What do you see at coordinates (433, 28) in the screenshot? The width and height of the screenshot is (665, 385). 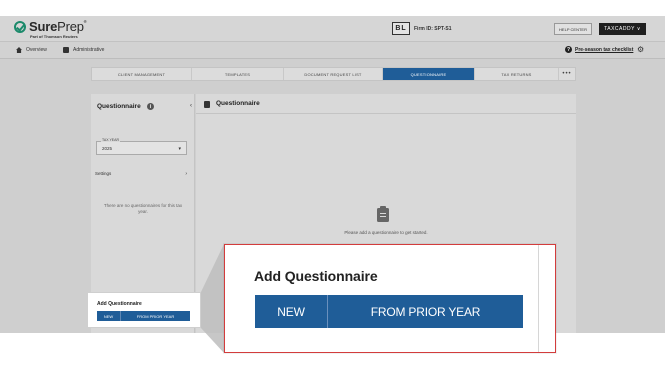 I see `firm-id: Firm ID: SPT-S1` at bounding box center [433, 28].